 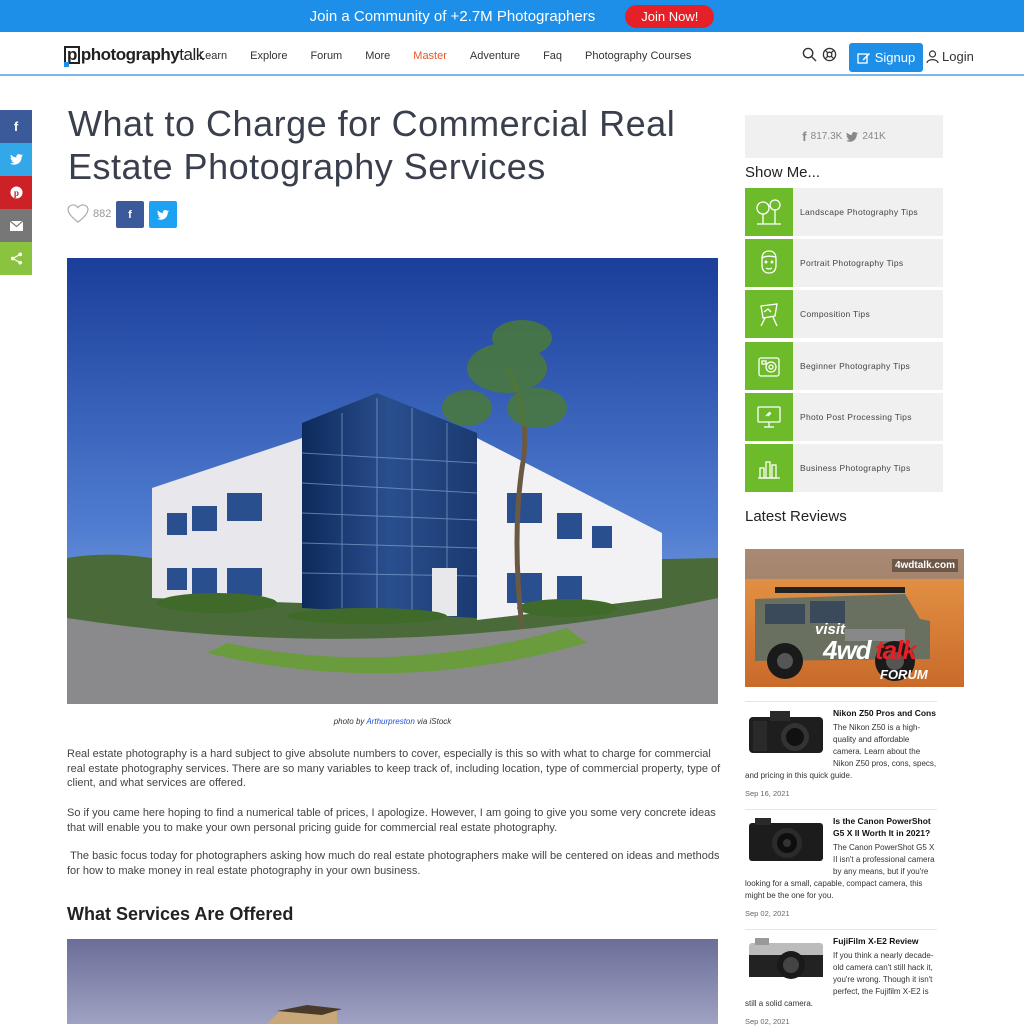 What do you see at coordinates (904, 674) in the screenshot?
I see `ad-line4: FORUM` at bounding box center [904, 674].